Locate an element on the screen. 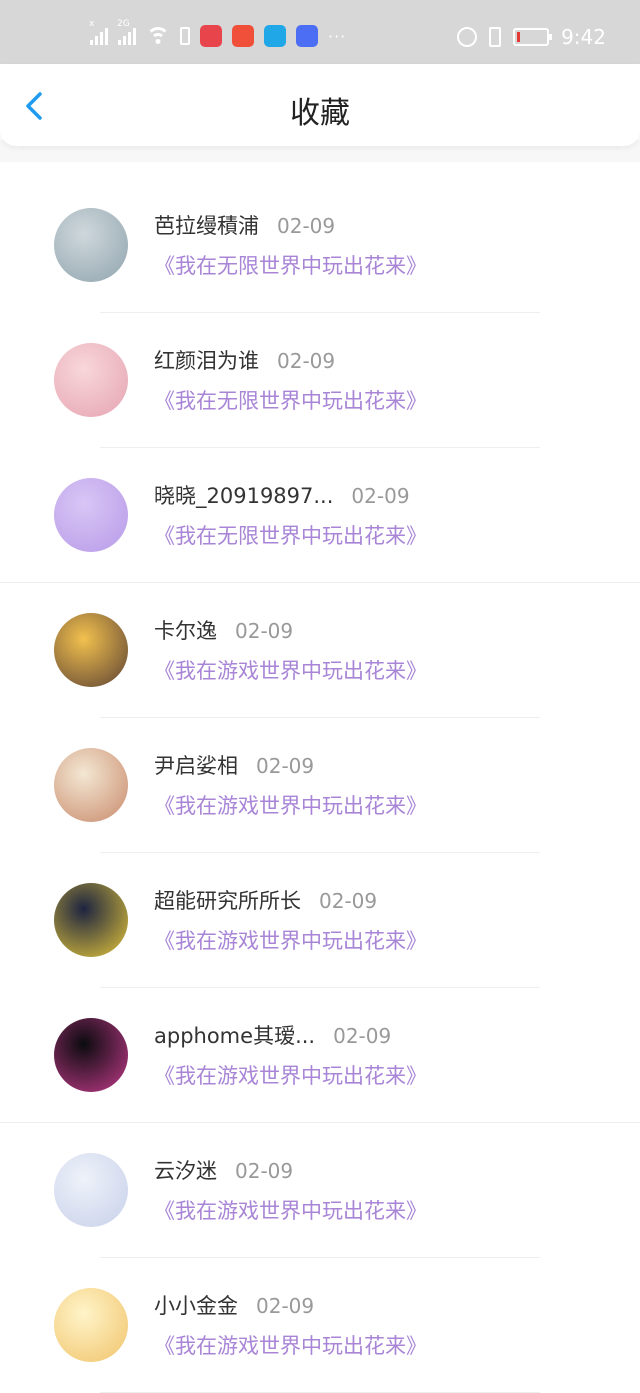 The image size is (640, 1393). favorite-item: 红颜泪为谁 02-09 《我在无限世界中玩出花来》 is located at coordinates (320, 380).